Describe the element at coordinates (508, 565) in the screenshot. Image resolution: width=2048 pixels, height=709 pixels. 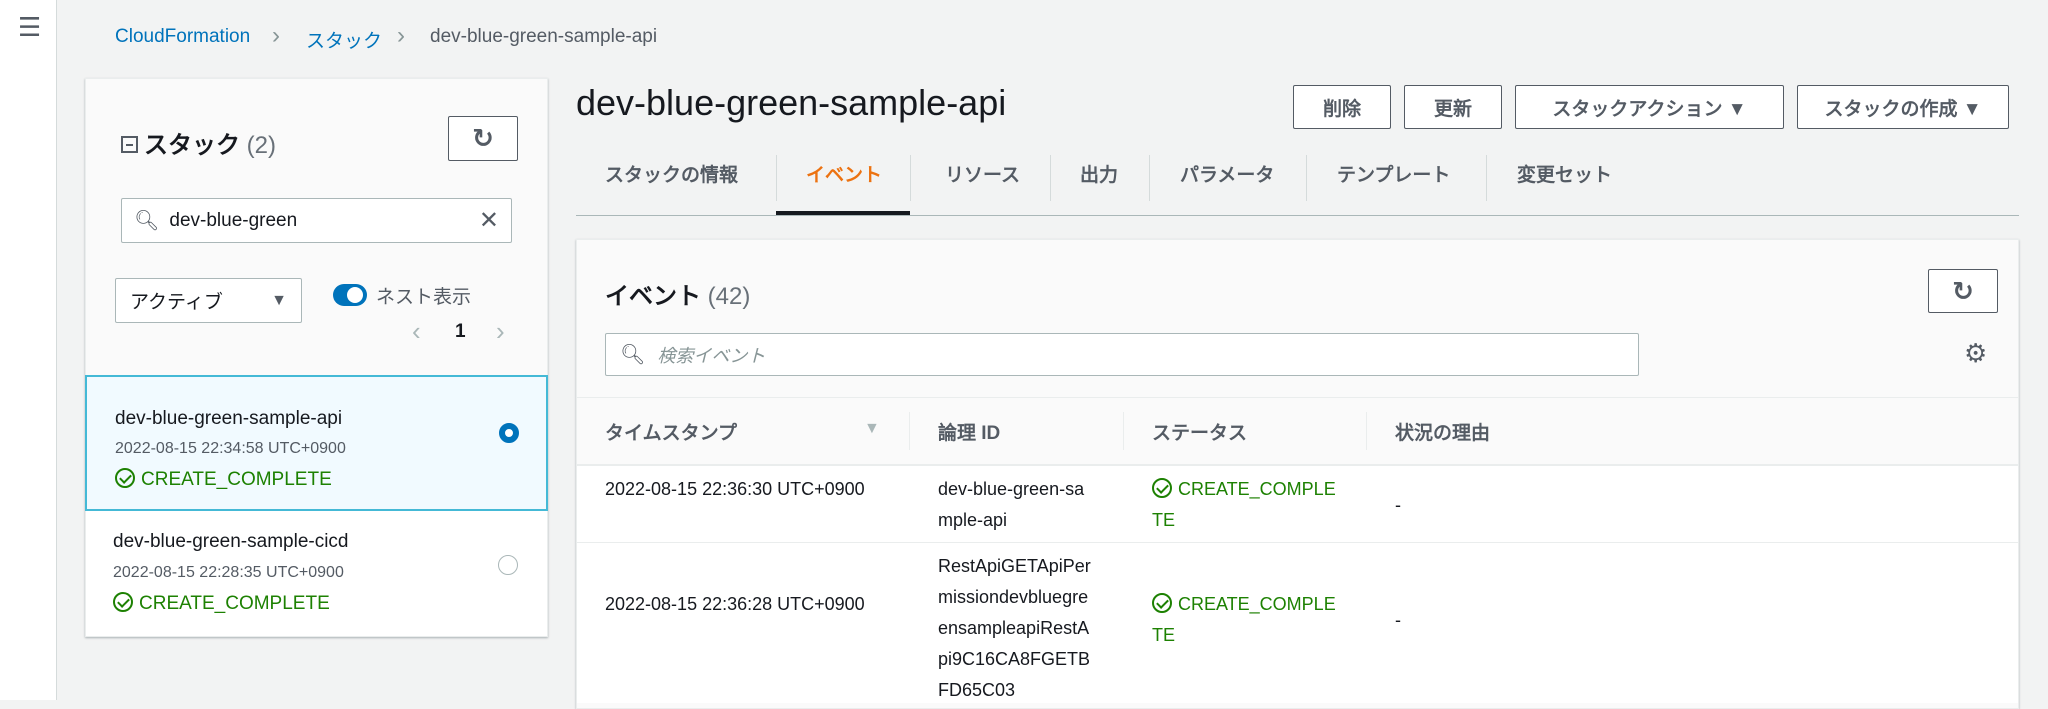
I see `radio-unselected` at that location.